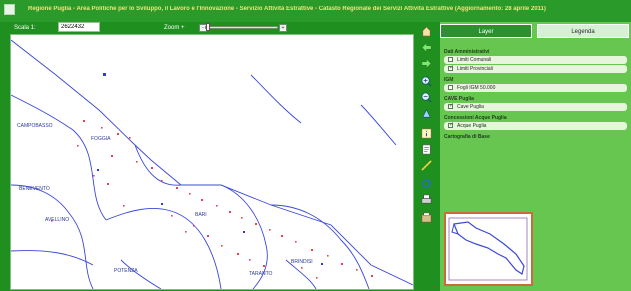 The image size is (631, 291). I want to click on zoom-in-icon, so click(426, 81).